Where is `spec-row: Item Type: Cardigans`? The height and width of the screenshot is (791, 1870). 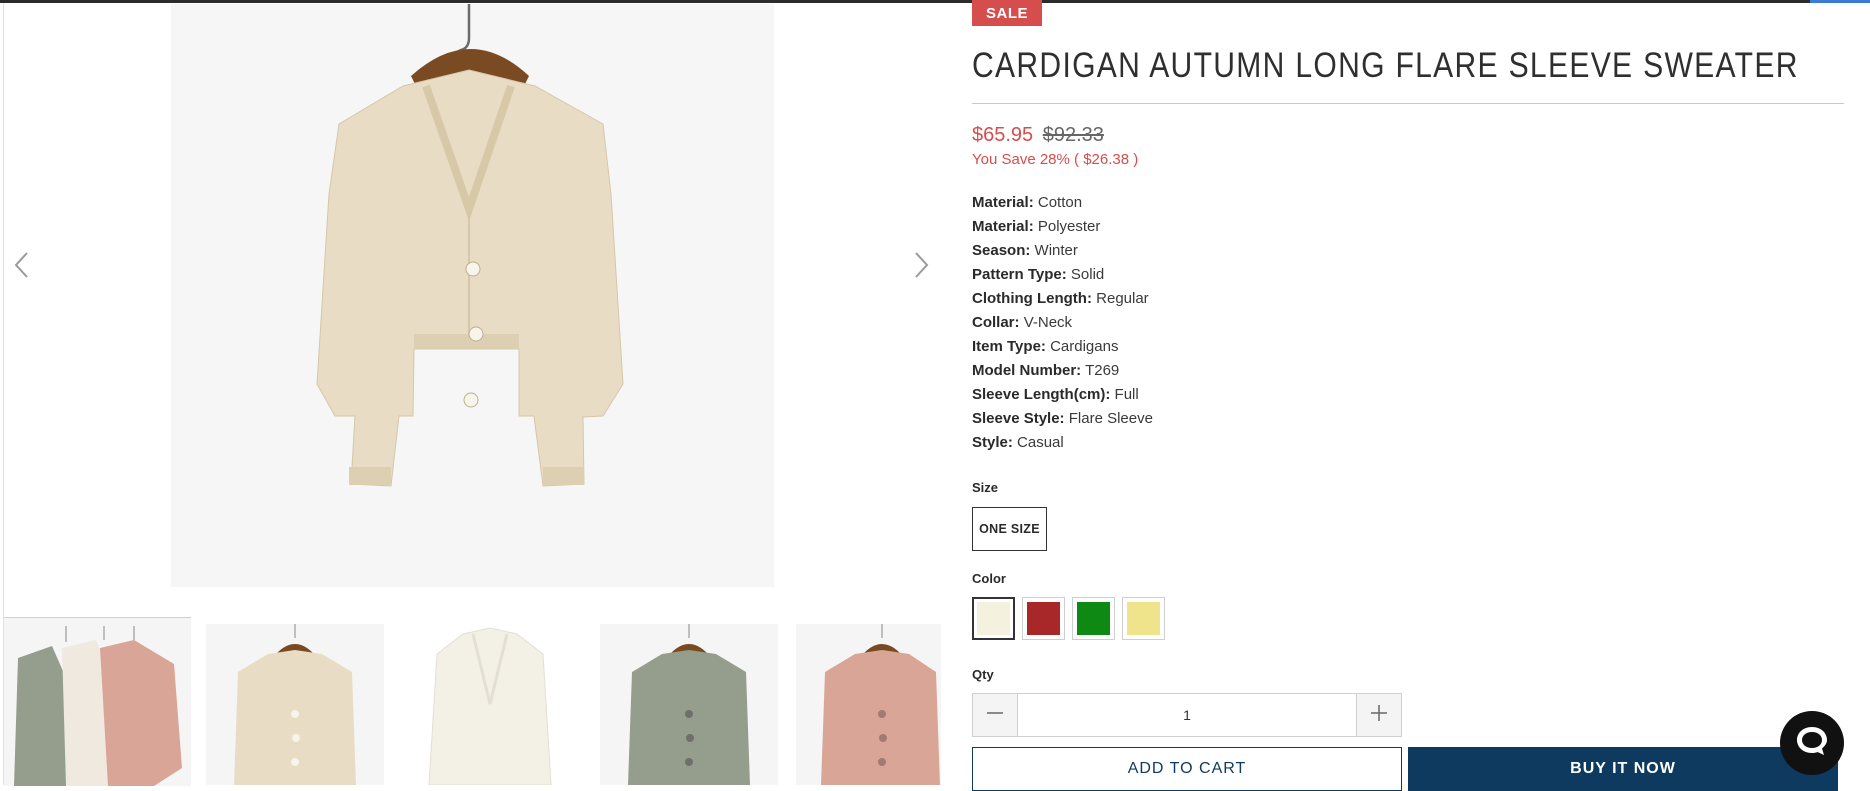 spec-row: Item Type: Cardigans is located at coordinates (1062, 347).